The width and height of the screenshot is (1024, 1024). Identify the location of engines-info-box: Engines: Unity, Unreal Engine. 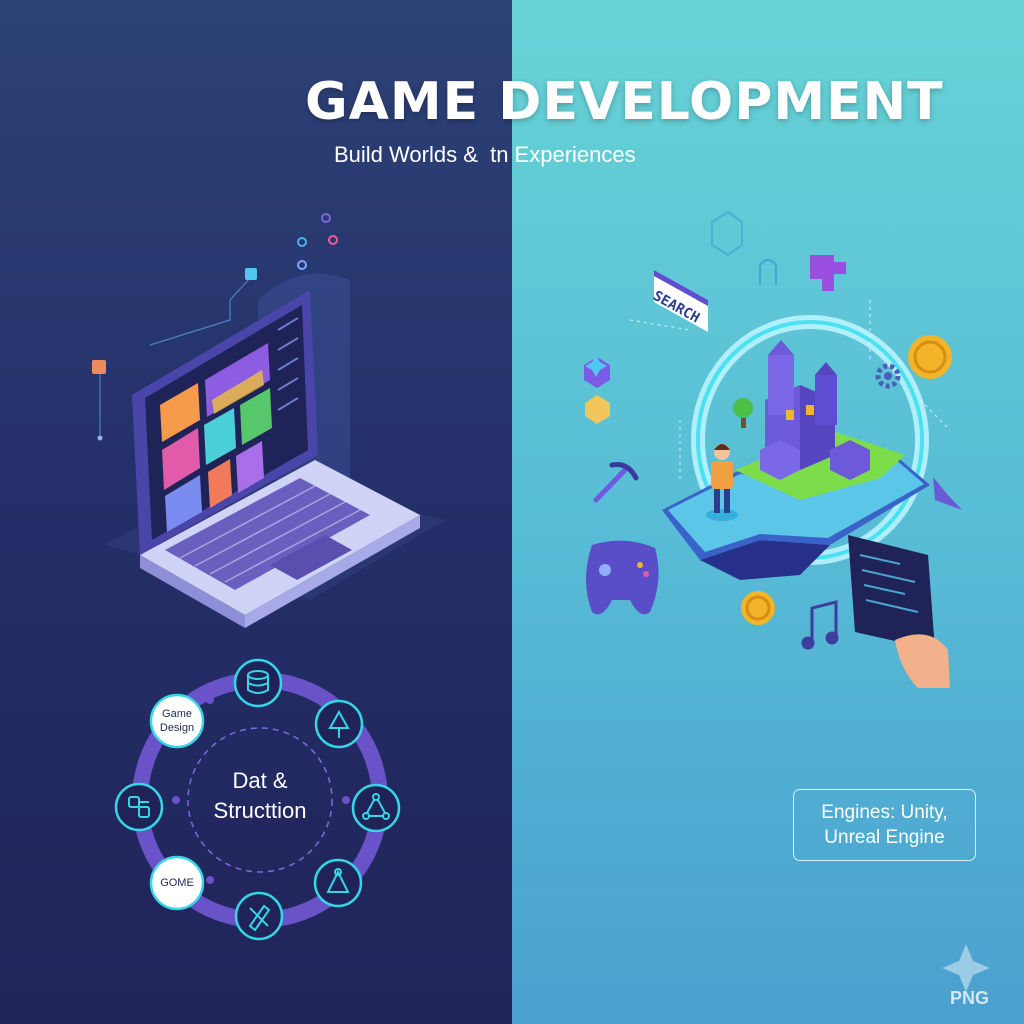
(884, 825).